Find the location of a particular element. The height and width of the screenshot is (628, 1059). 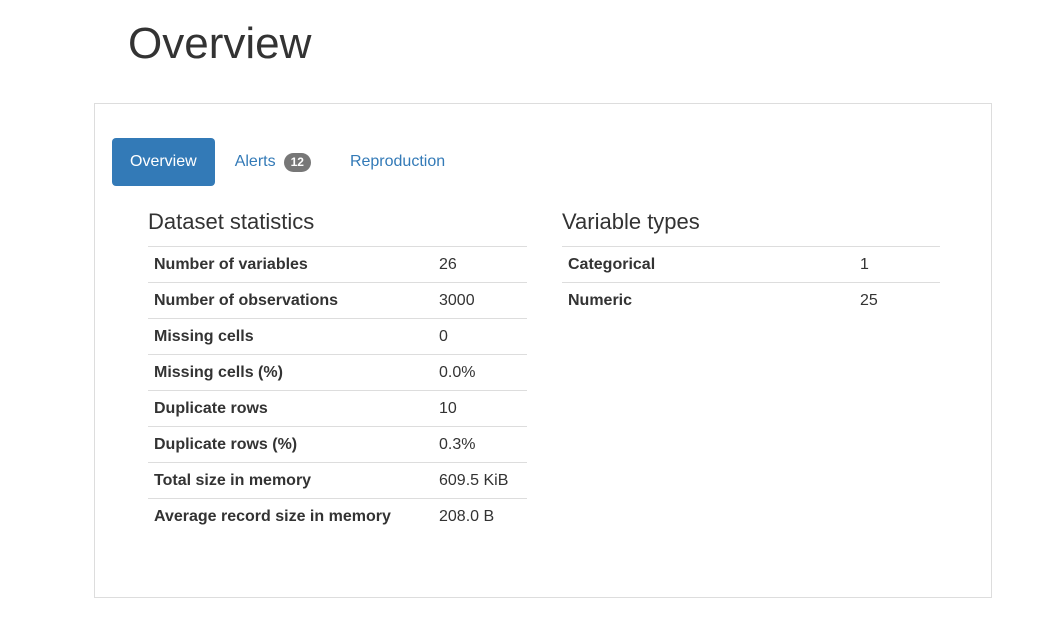

stat-value: 3000 is located at coordinates (480, 300).